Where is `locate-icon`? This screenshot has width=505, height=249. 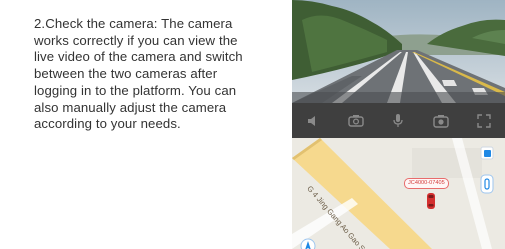
locate-icon is located at coordinates (308, 243).